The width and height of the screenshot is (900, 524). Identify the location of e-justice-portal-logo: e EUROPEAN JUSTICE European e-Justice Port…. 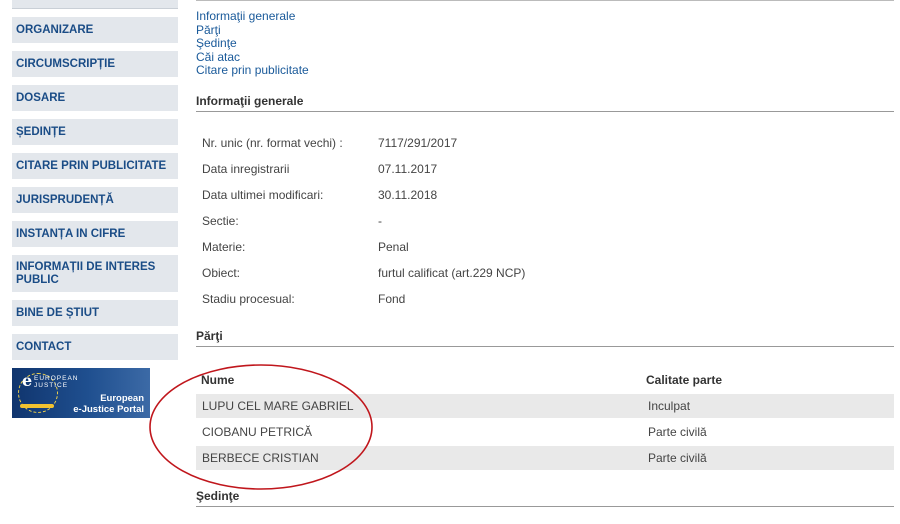
(81, 393).